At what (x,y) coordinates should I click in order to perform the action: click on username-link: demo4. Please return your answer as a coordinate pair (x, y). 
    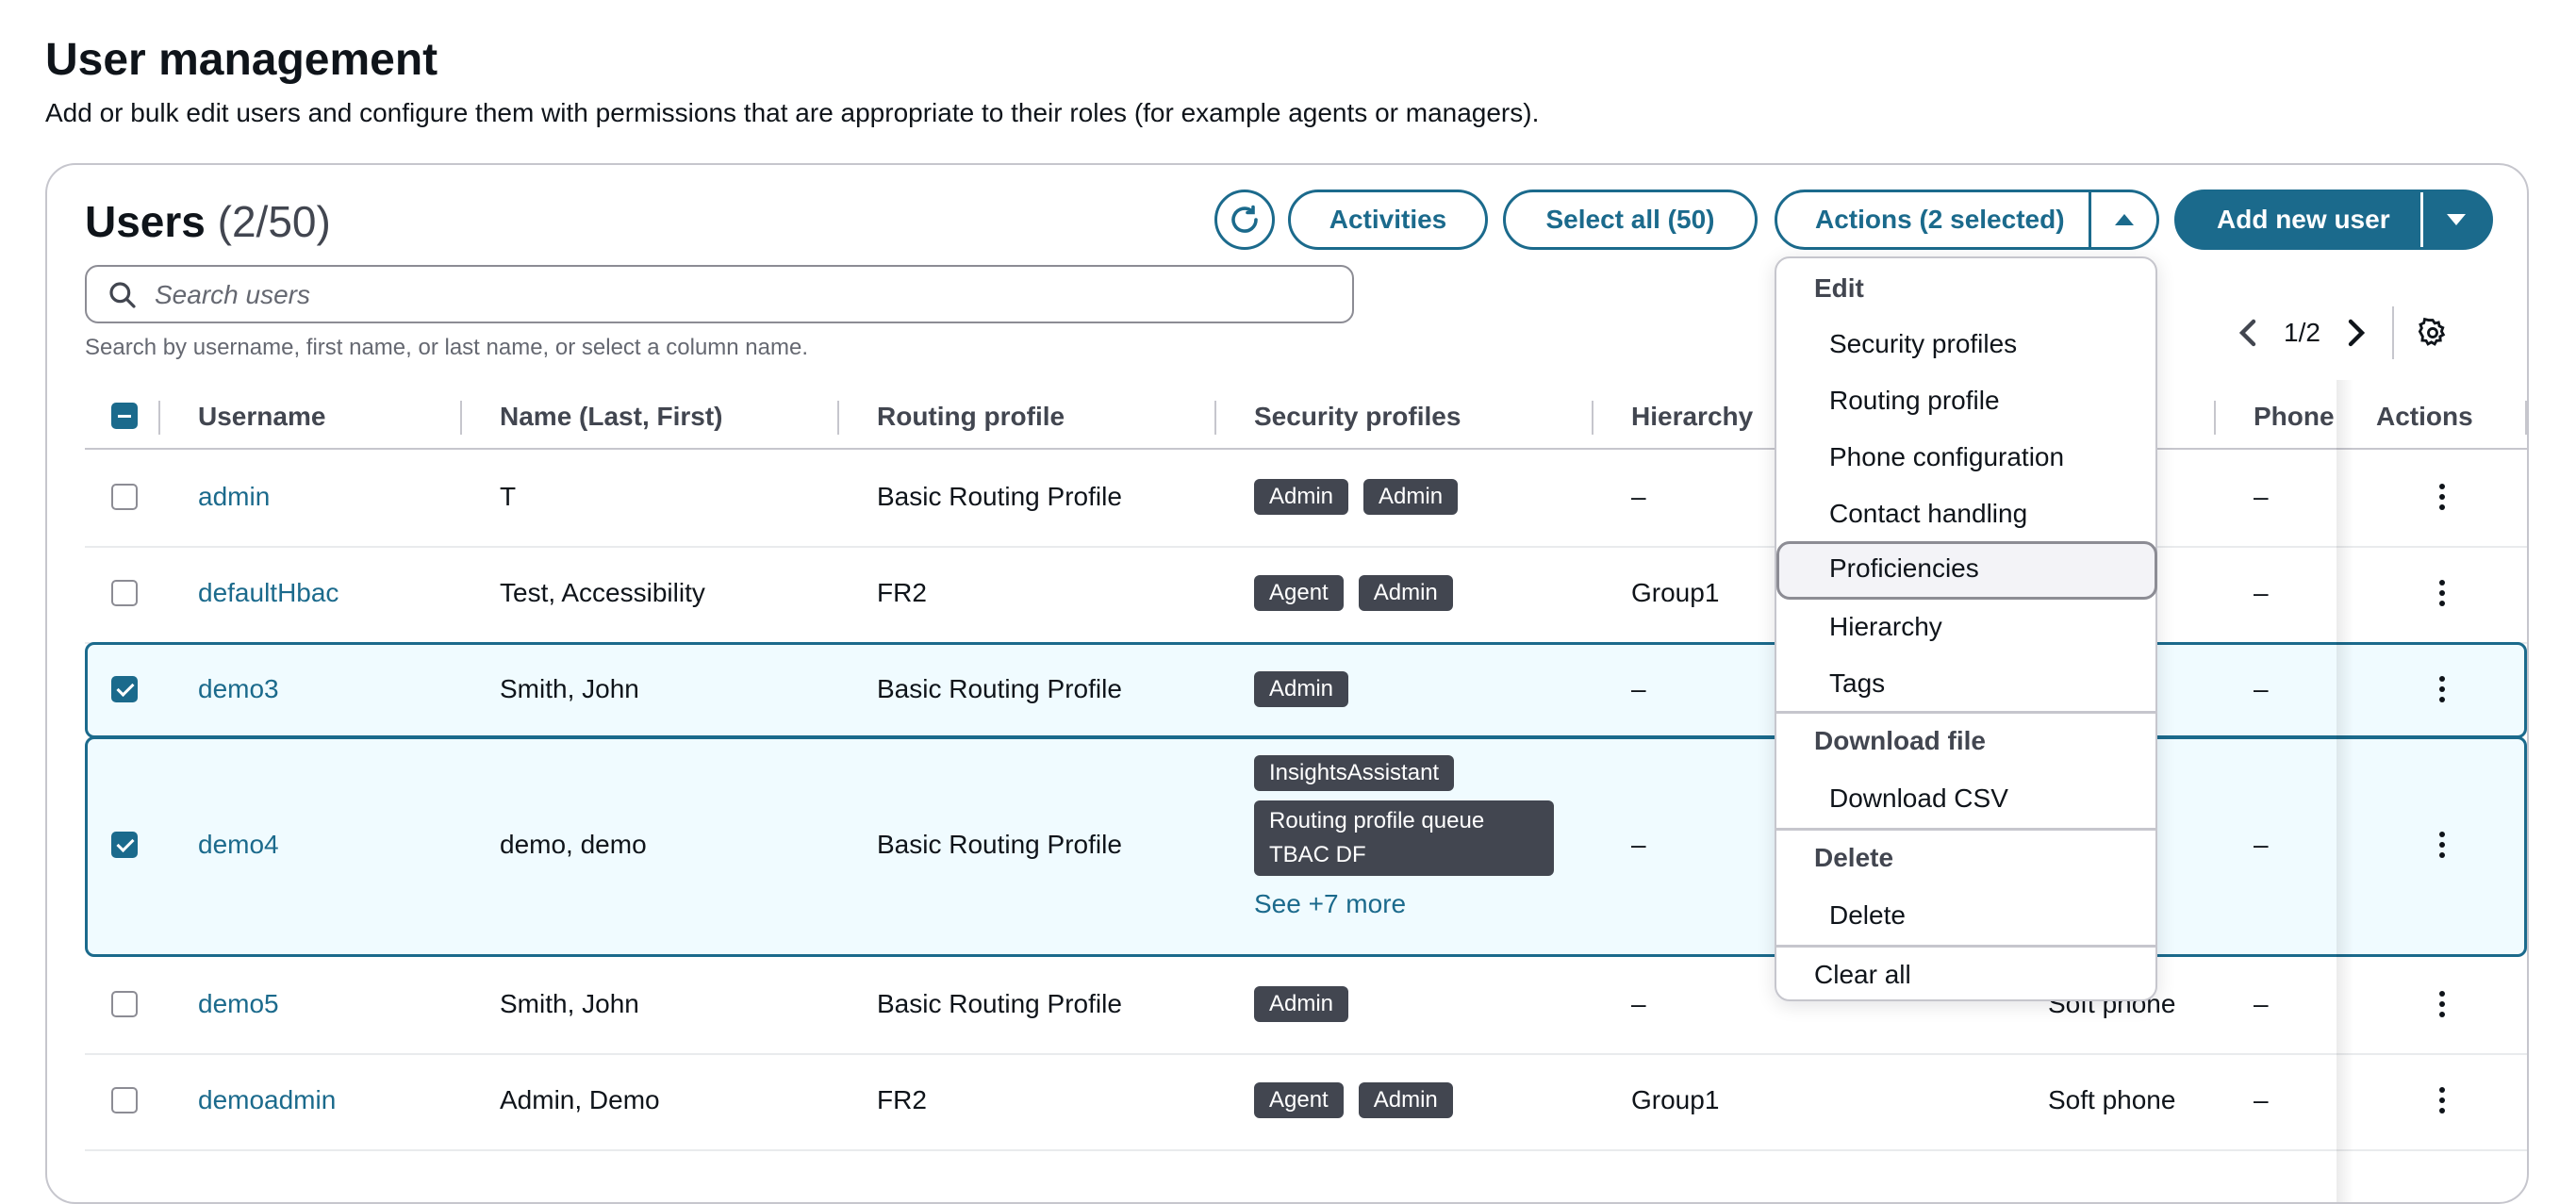
    Looking at the image, I should click on (238, 845).